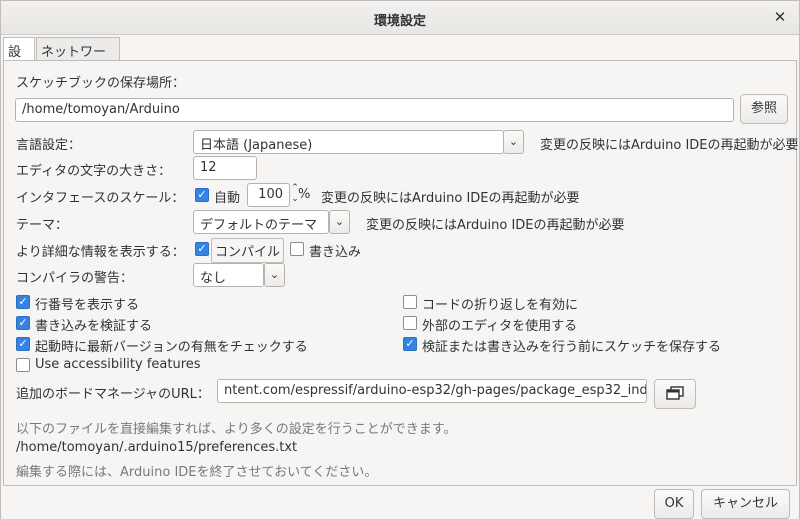  I want to click on font-size-input: 12, so click(225, 168).